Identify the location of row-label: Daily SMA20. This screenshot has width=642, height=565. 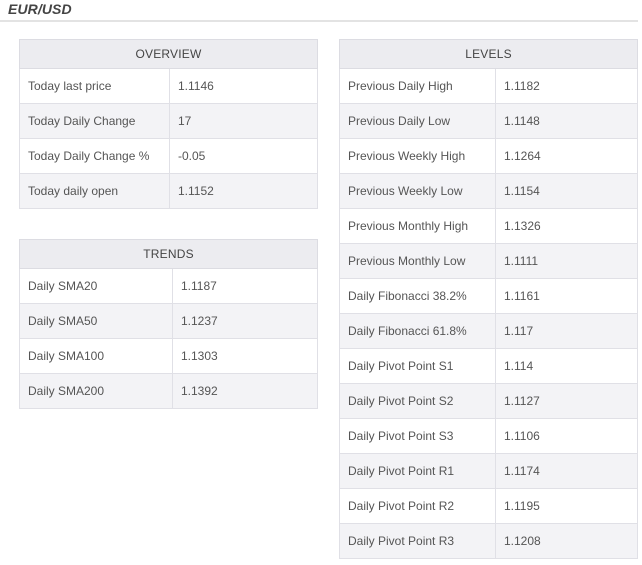
(96, 286).